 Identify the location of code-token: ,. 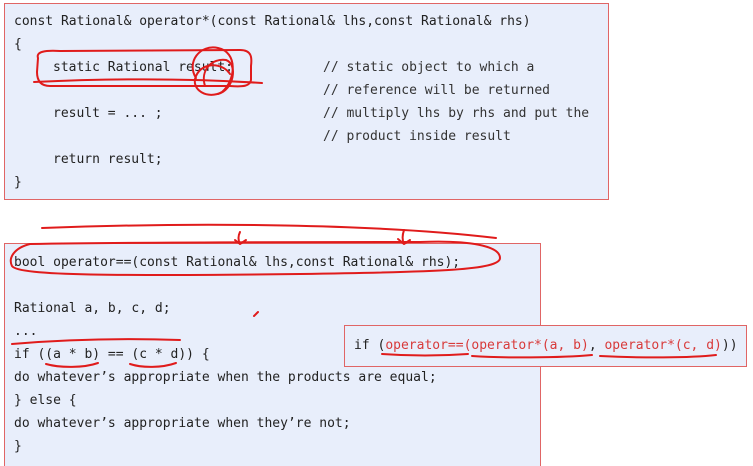
(596, 345).